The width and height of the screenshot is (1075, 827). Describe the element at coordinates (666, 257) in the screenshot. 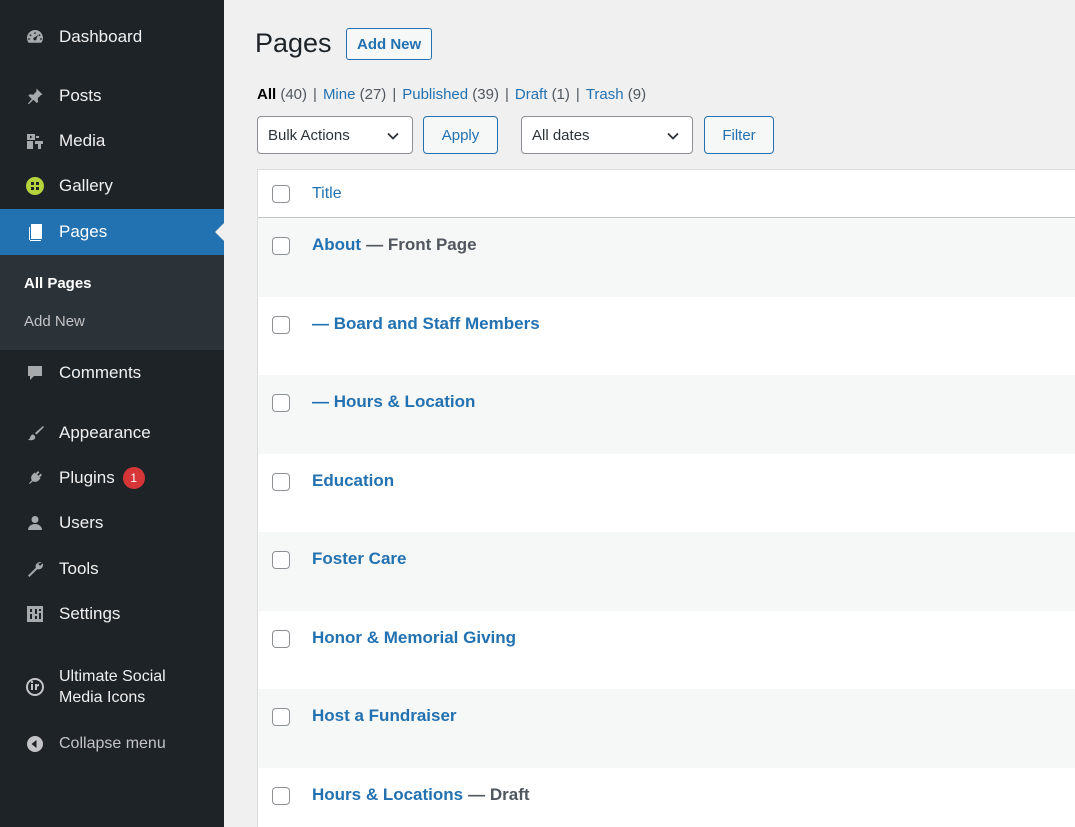

I see `table-row: About — Front Page` at that location.